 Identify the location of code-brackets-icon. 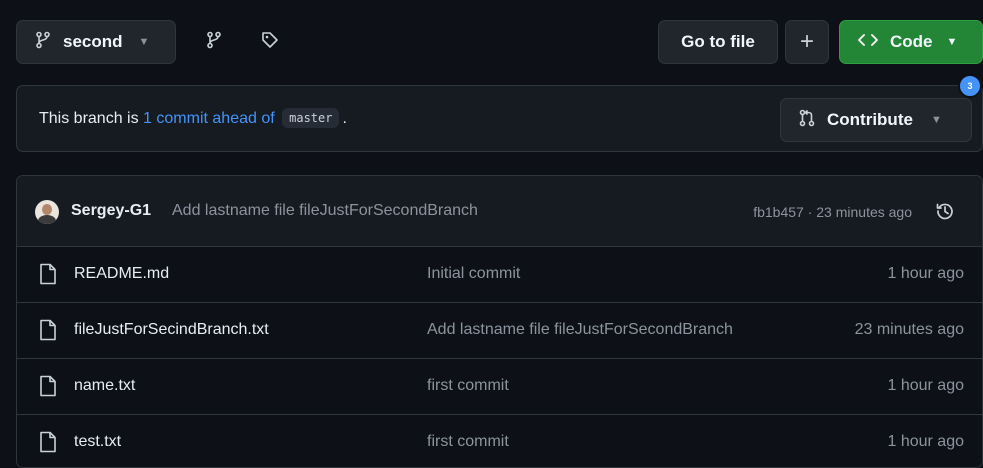
(868, 42).